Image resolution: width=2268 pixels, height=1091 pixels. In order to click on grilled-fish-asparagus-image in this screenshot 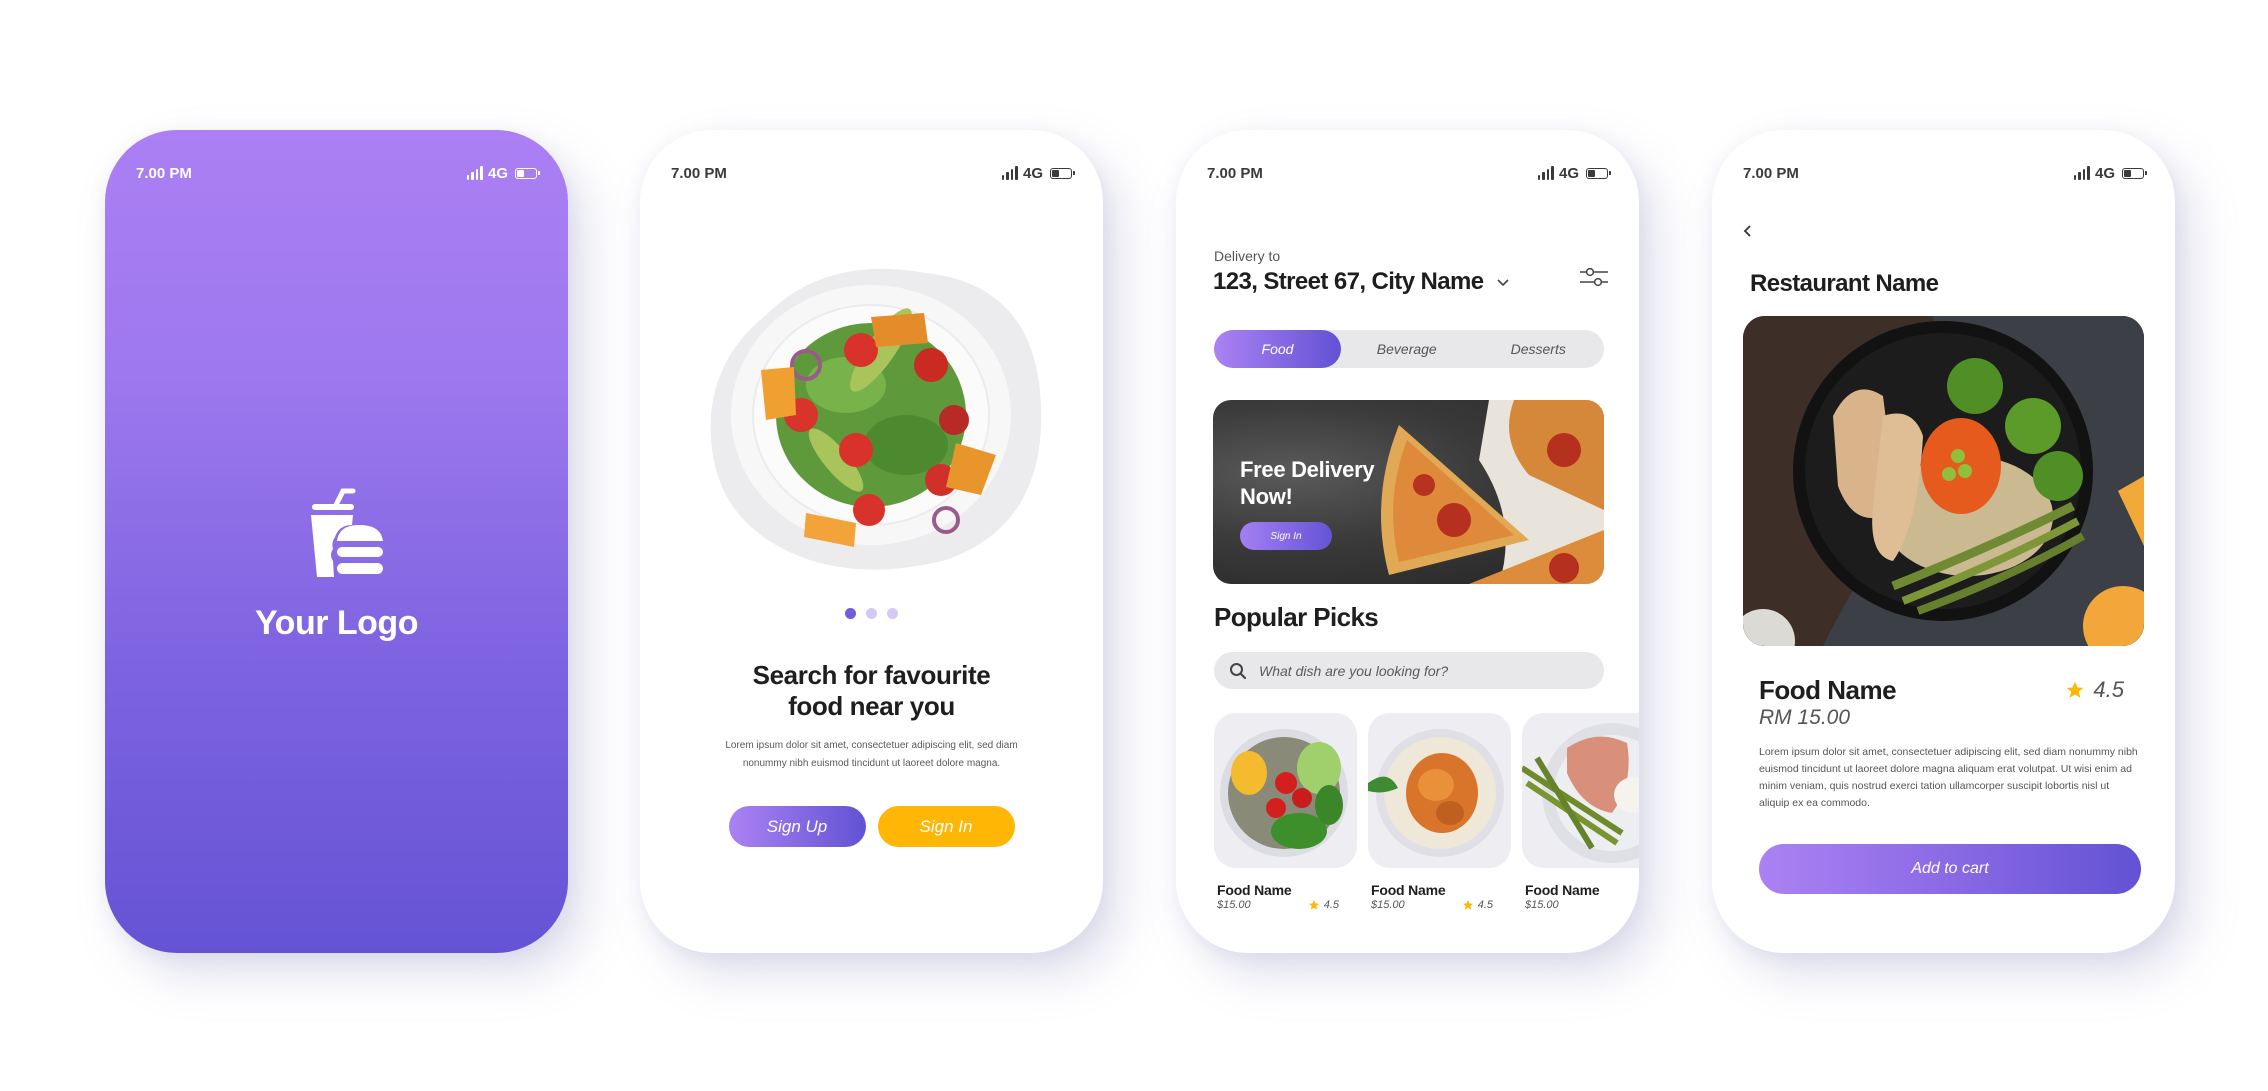, I will do `click(1580, 790)`.